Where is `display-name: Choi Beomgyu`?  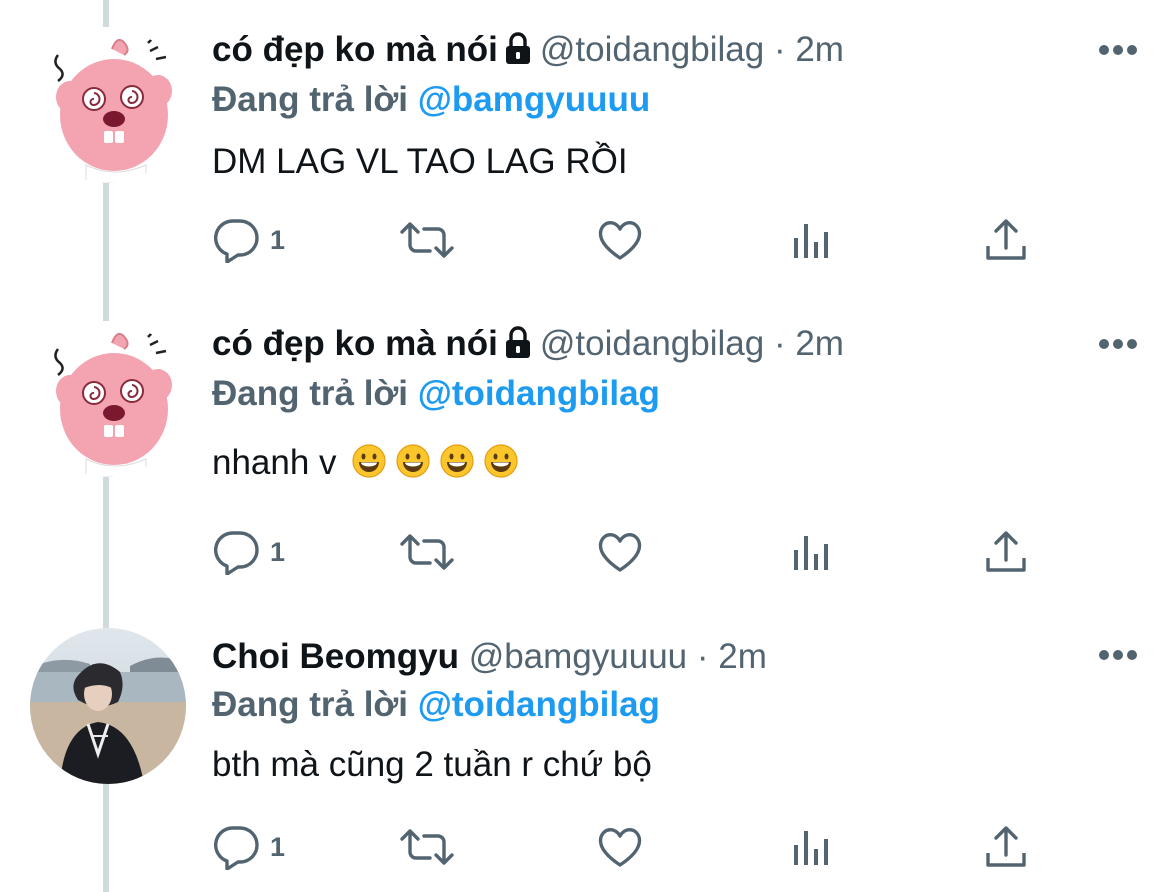 display-name: Choi Beomgyu is located at coordinates (335, 656).